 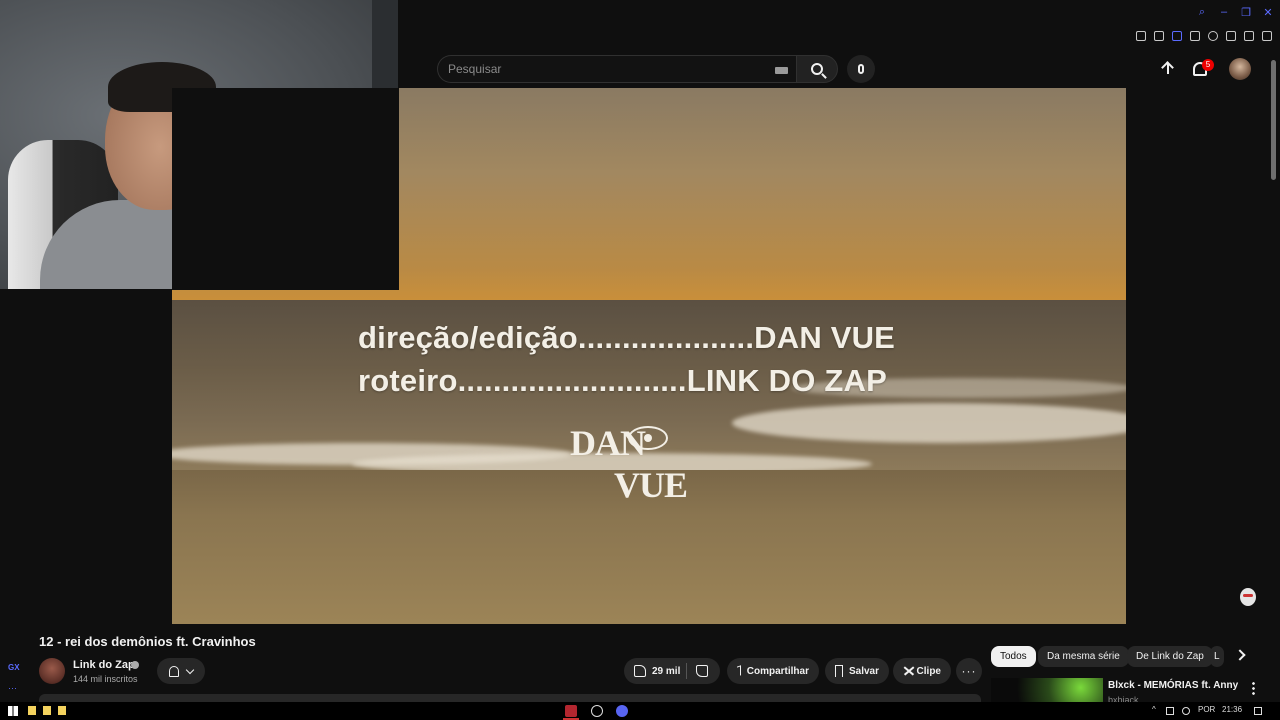 I want to click on voice-search-button, so click(x=861, y=69).